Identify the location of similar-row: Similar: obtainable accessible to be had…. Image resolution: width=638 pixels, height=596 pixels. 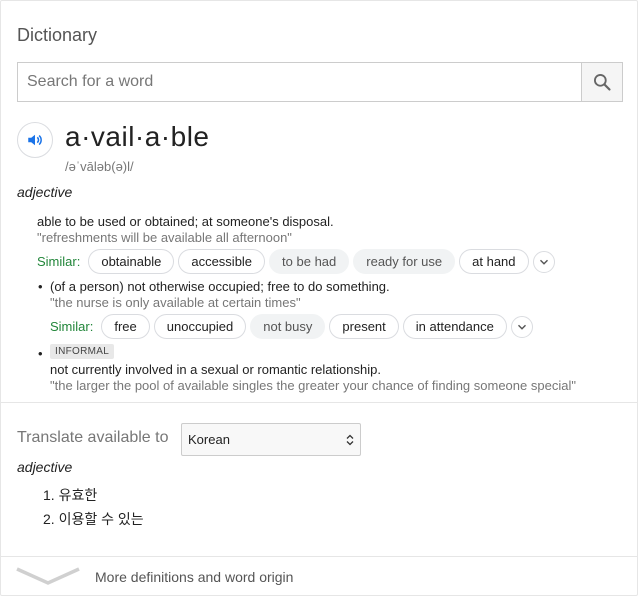
(296, 261).